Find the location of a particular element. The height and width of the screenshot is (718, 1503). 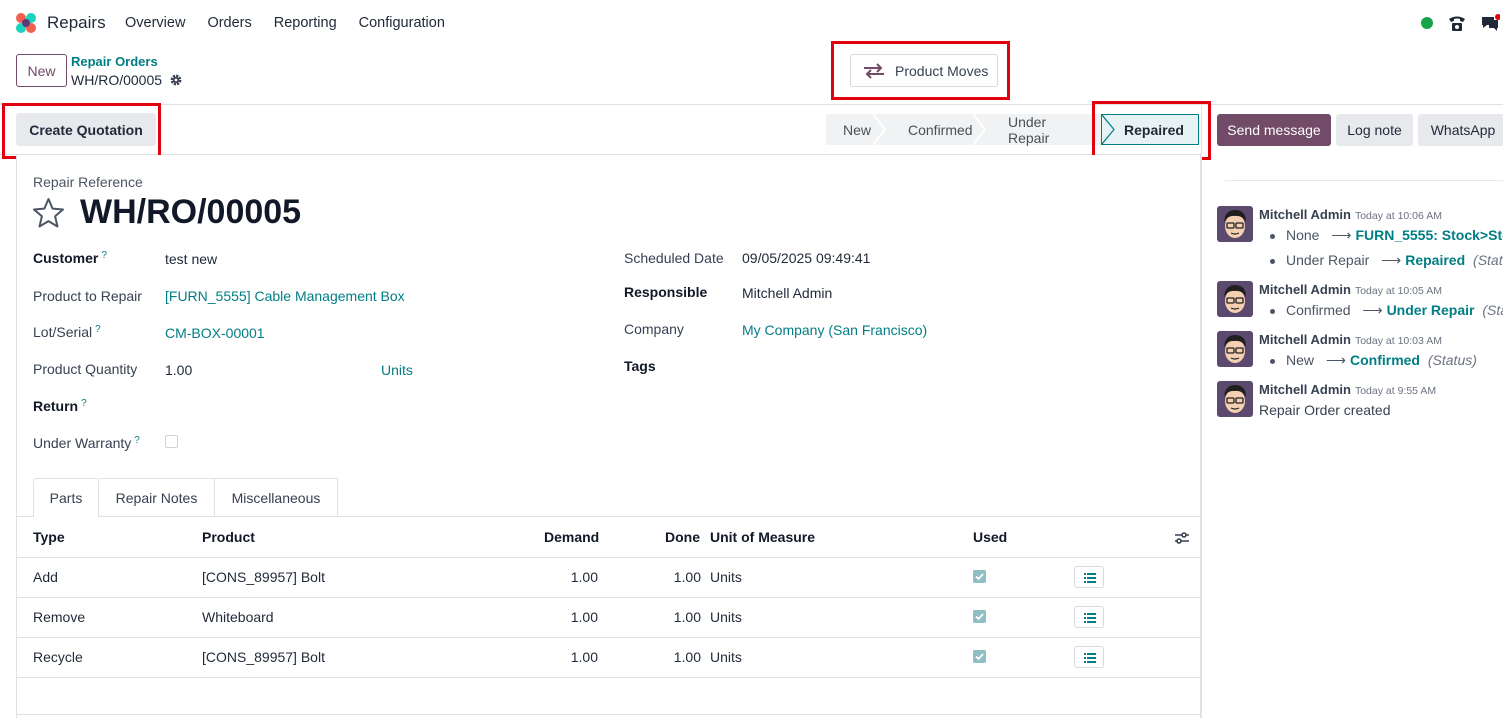

main-menu: Overview Orders Reporting Configuration is located at coordinates (296, 23).